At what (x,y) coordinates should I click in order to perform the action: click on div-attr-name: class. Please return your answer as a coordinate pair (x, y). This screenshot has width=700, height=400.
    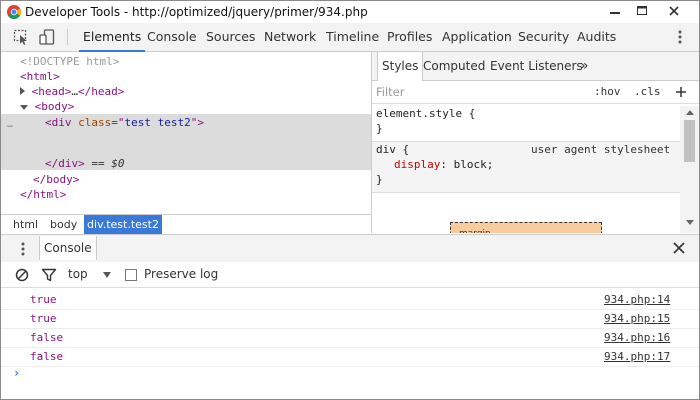
    Looking at the image, I should click on (95, 122).